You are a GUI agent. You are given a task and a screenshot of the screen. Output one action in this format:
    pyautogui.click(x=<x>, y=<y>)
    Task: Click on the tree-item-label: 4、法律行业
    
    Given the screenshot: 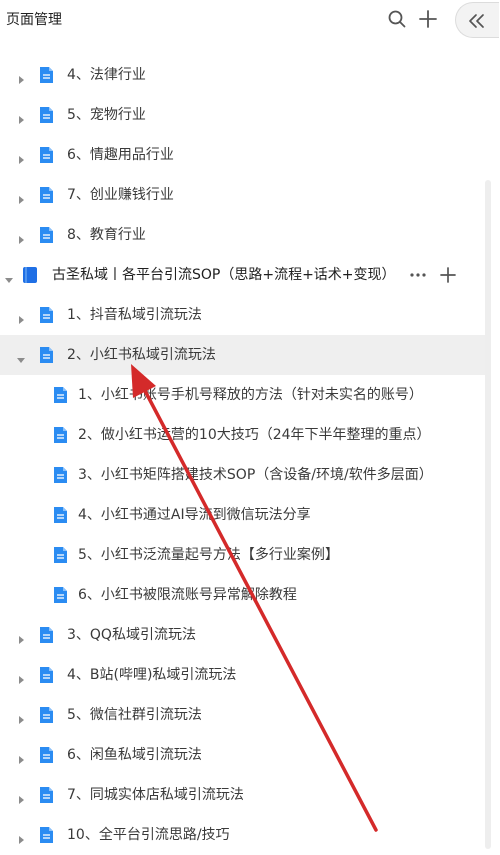 What is the action you would take?
    pyautogui.click(x=106, y=75)
    